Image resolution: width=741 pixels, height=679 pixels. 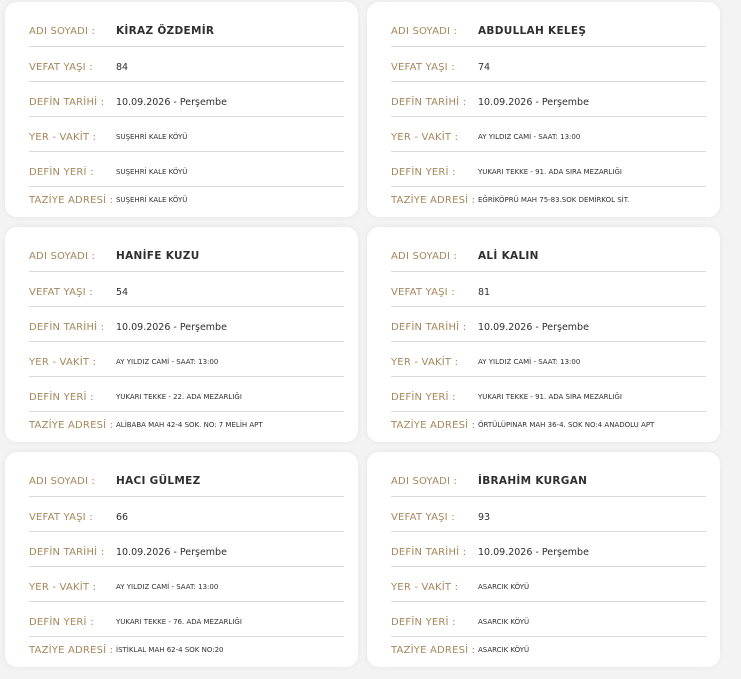 I want to click on burial-place-value: ASARCIK KÖYÜ, so click(x=504, y=622).